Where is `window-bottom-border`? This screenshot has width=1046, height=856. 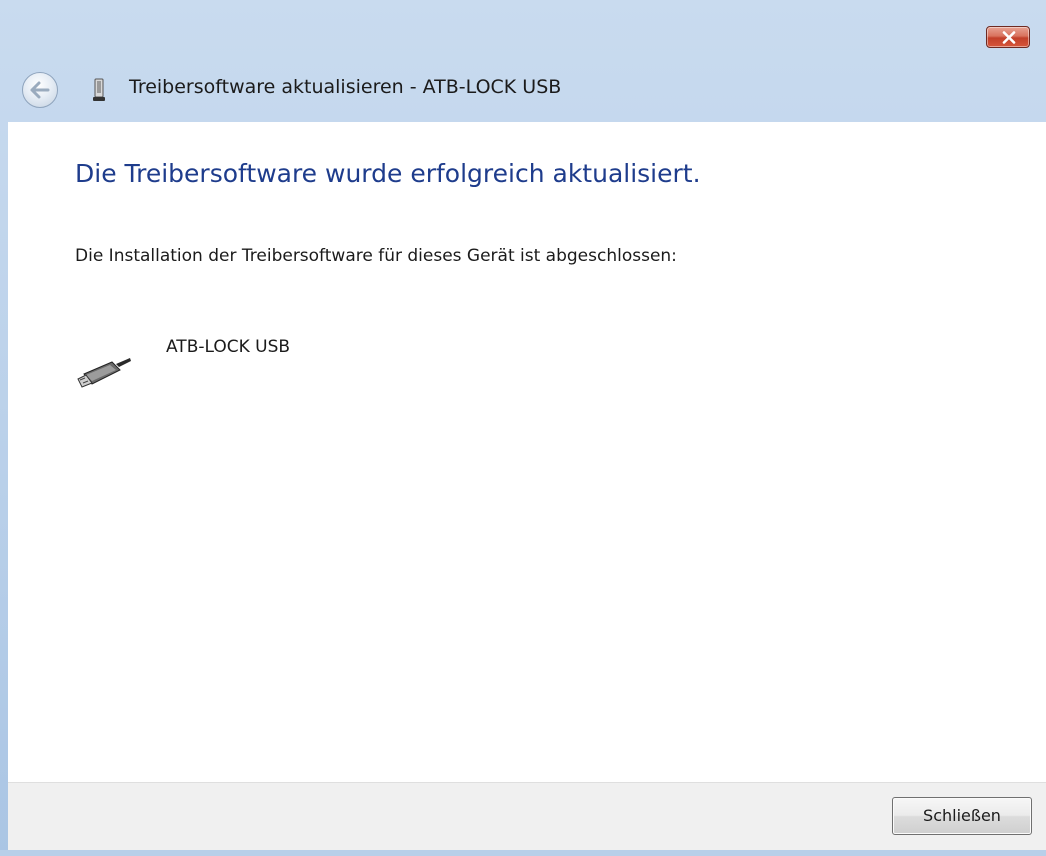 window-bottom-border is located at coordinates (523, 853).